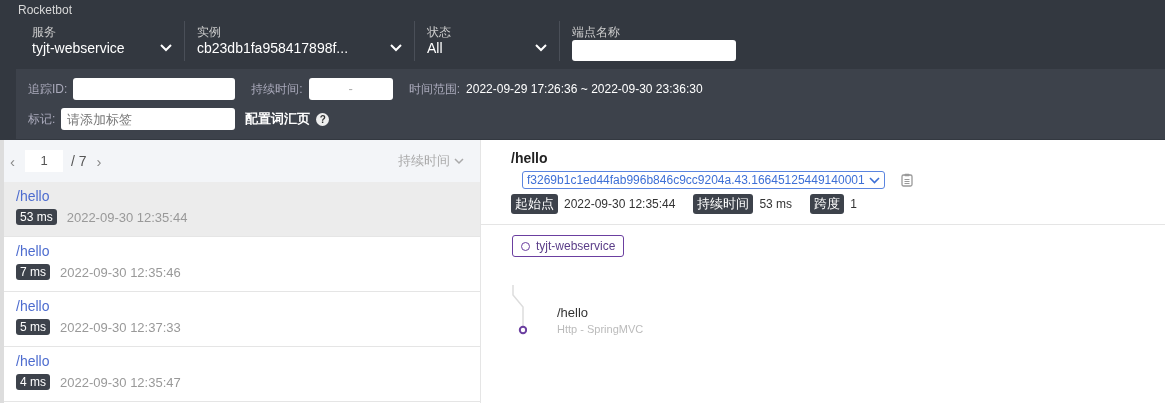 Image resolution: width=1165 pixels, height=403 pixels. I want to click on filter-label: 端点名称, so click(596, 32).